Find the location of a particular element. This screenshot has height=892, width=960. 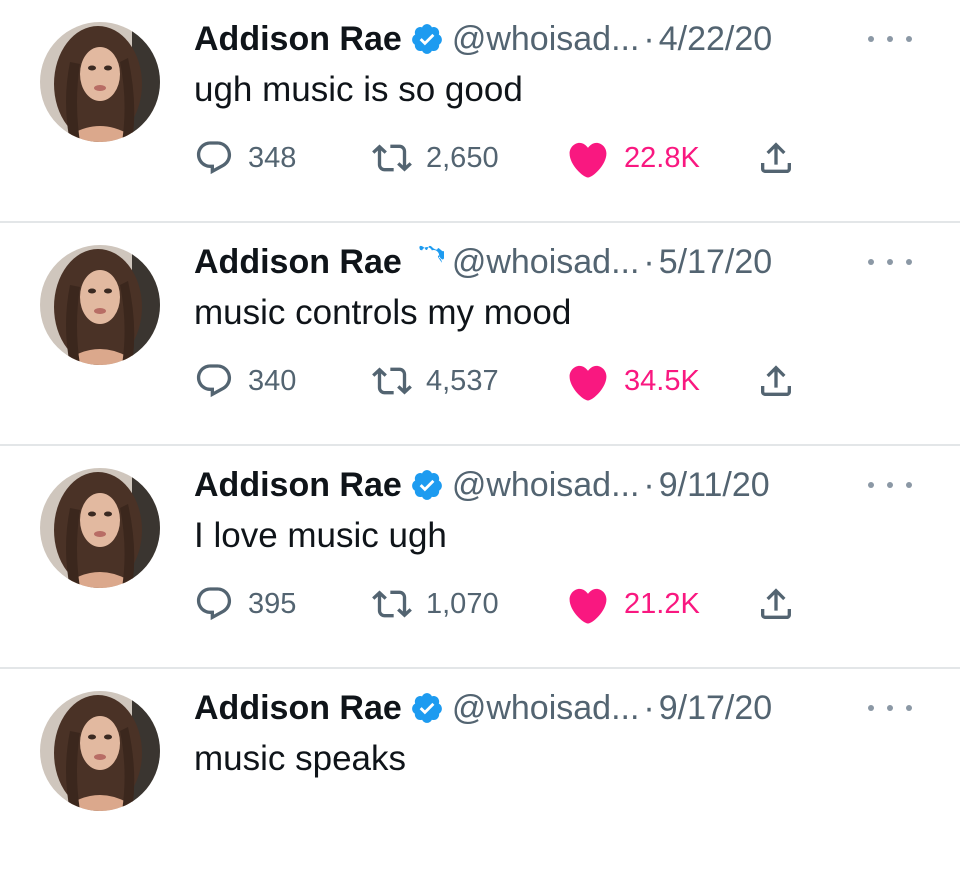

like-count: 22.8K is located at coordinates (662, 157).